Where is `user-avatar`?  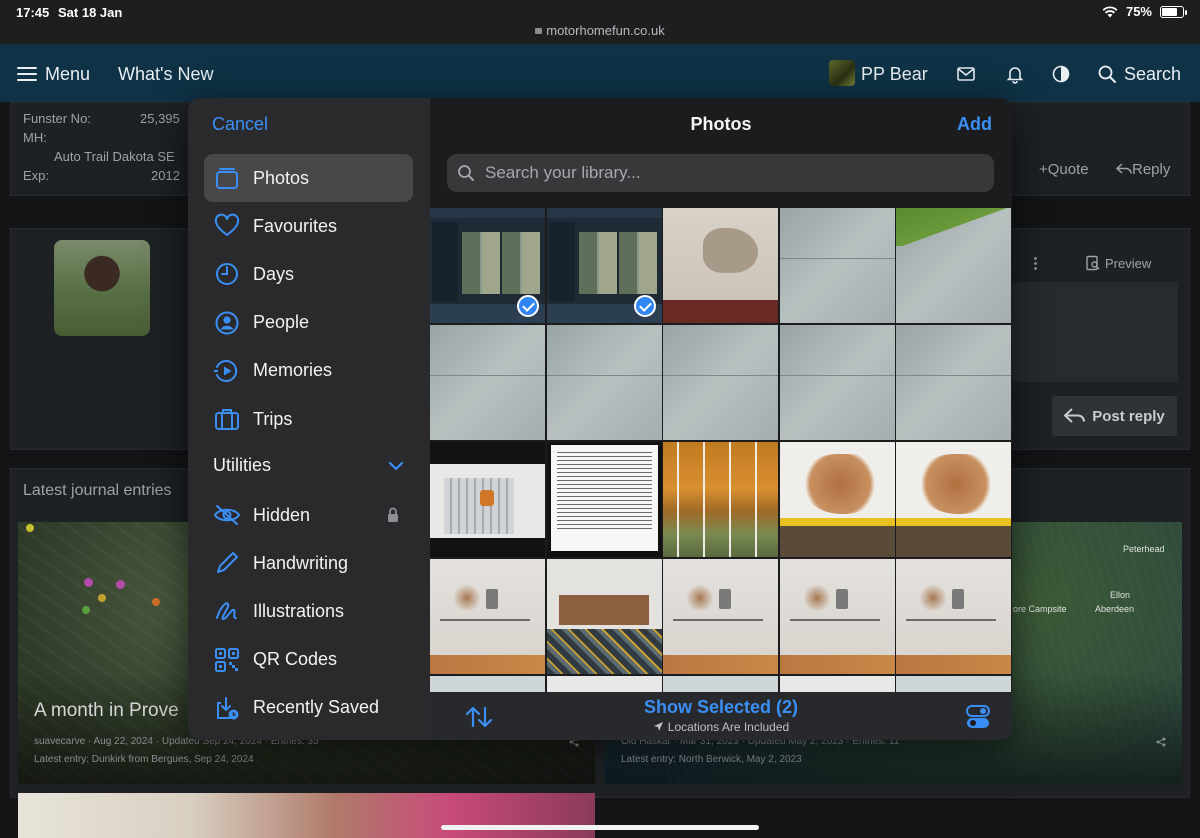 user-avatar is located at coordinates (842, 73).